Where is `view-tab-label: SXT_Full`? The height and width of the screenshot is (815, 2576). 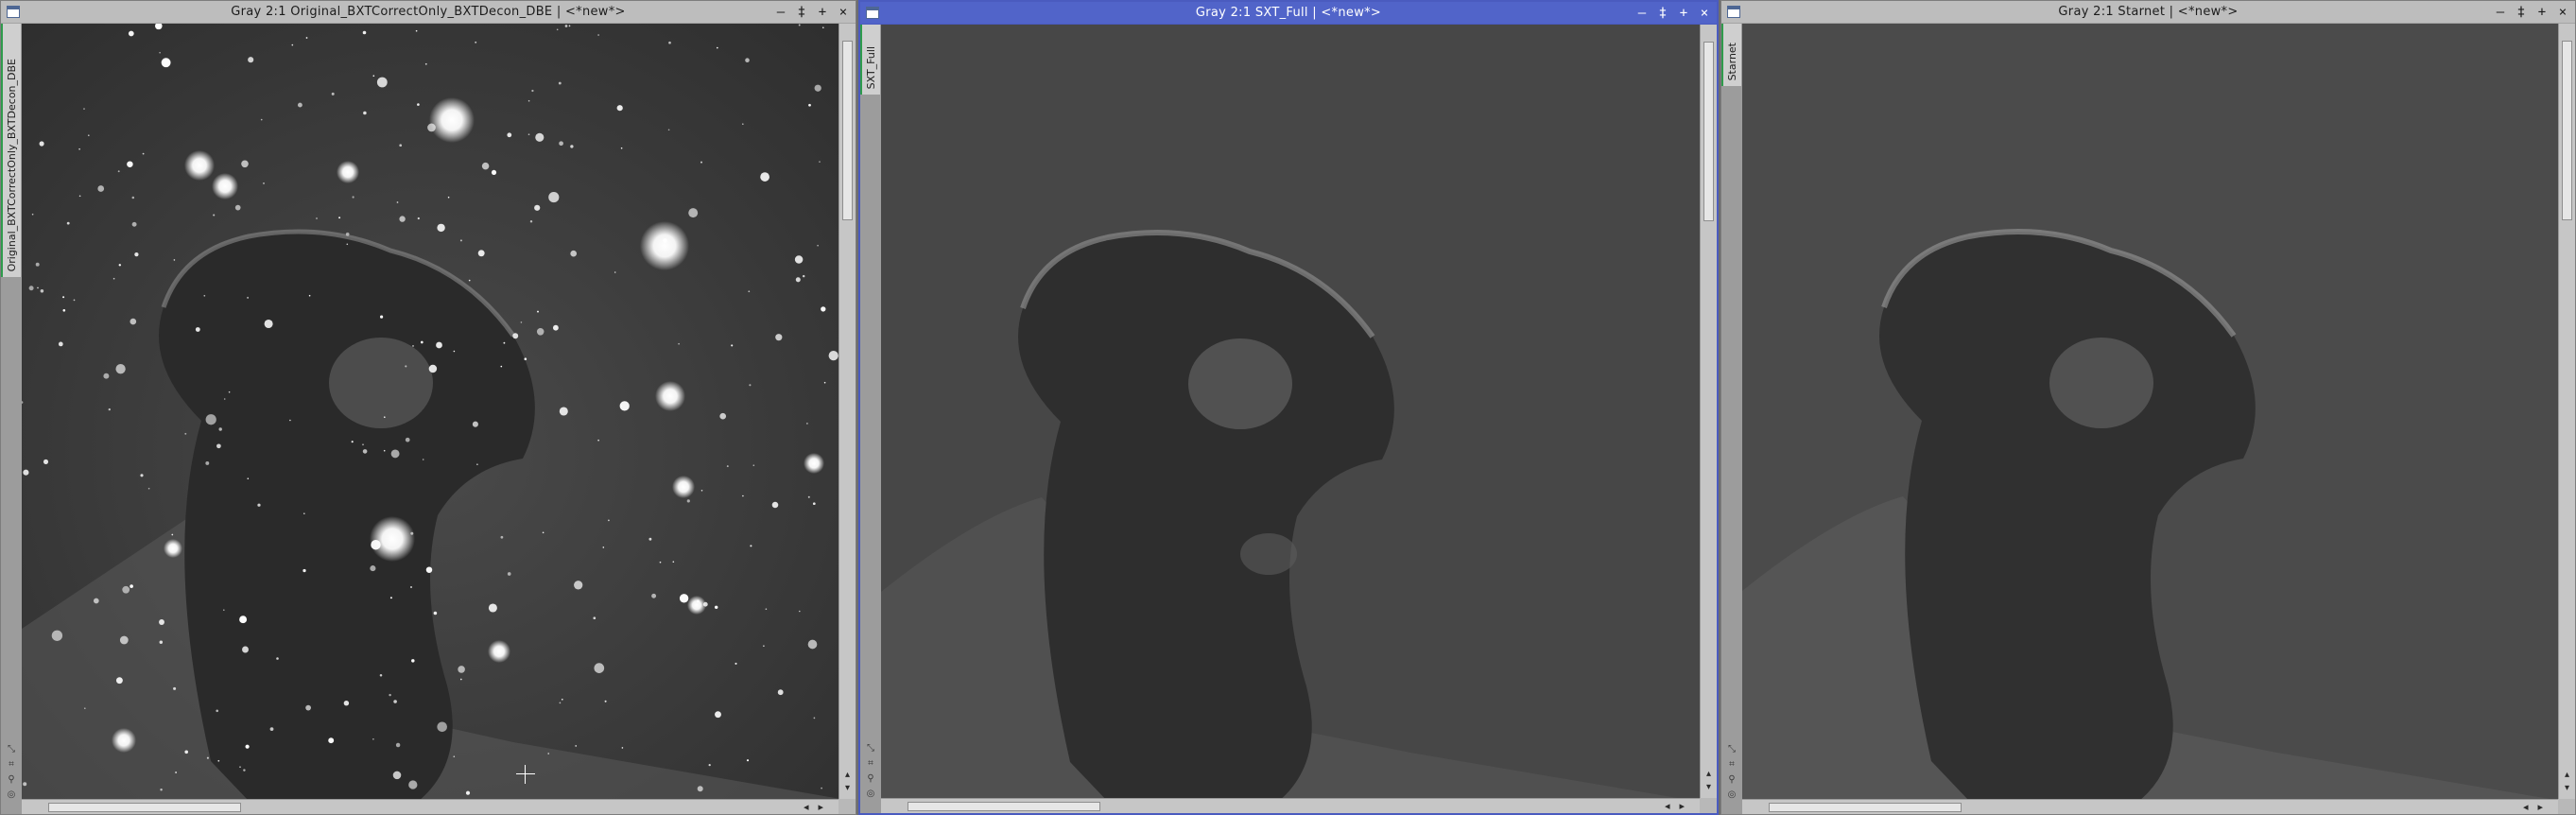 view-tab-label: SXT_Full is located at coordinates (871, 67).